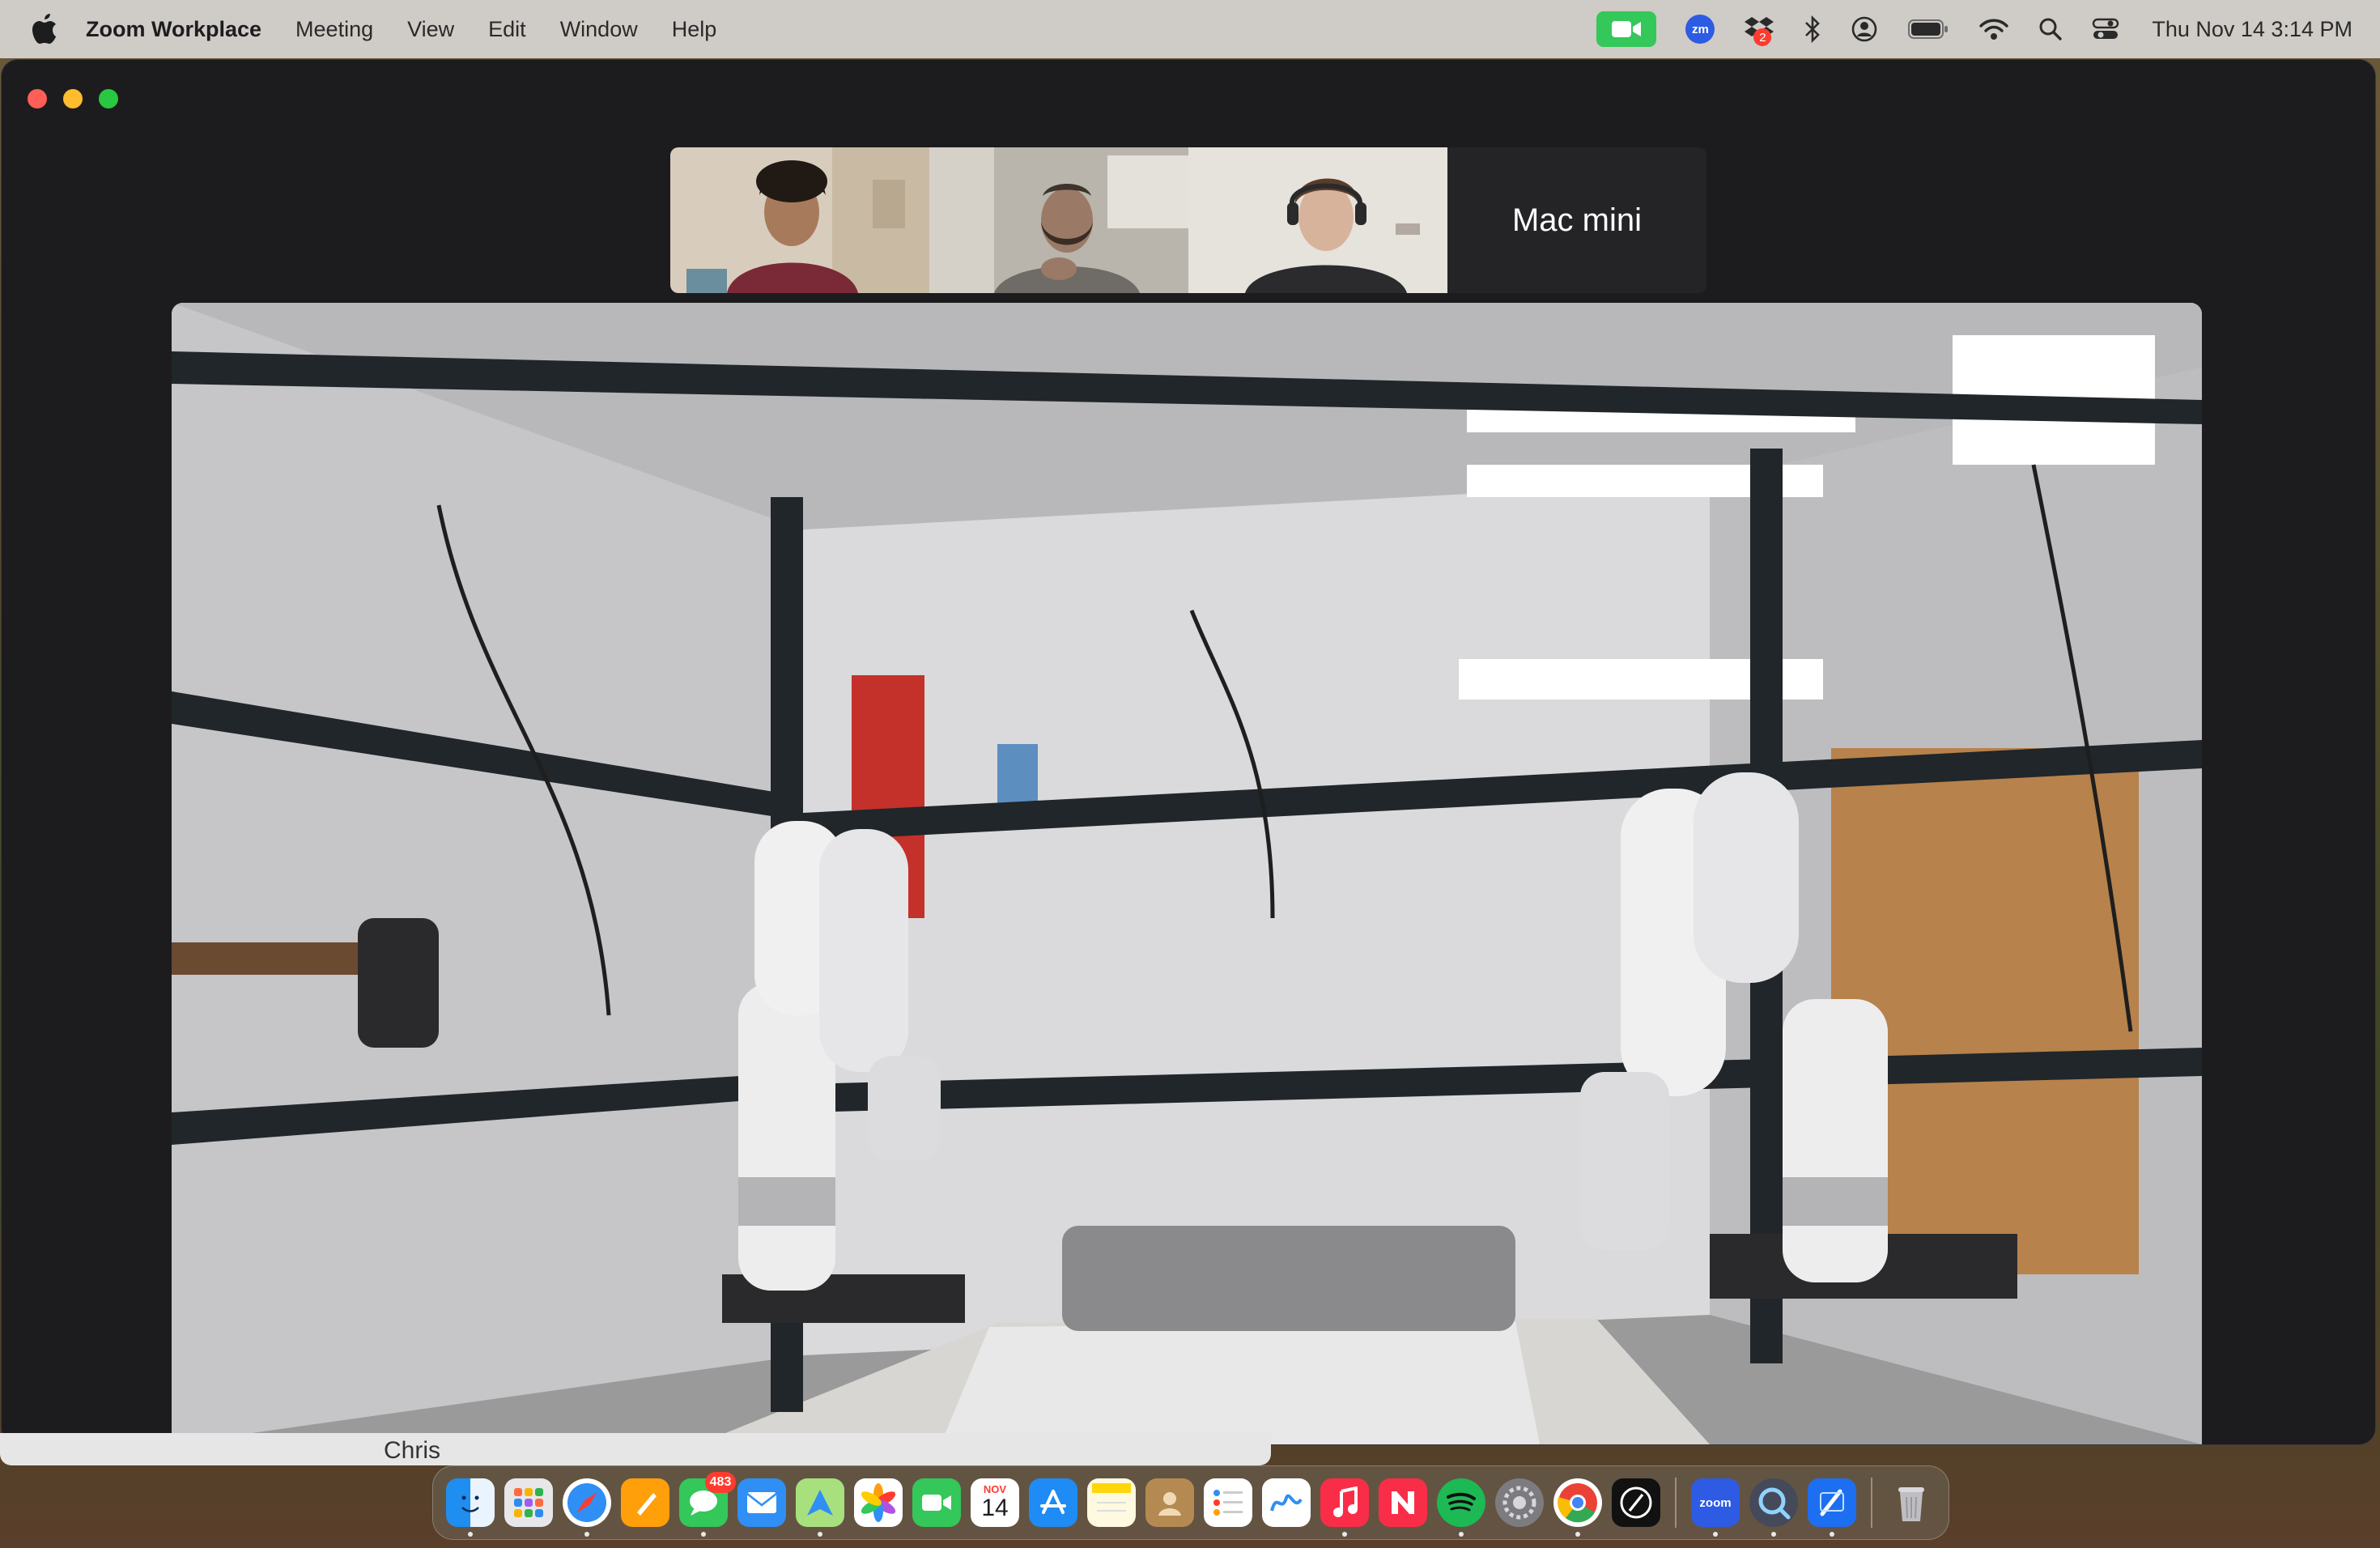 This screenshot has height=1548, width=2380. What do you see at coordinates (1928, 29) in the screenshot?
I see `battery-icon` at bounding box center [1928, 29].